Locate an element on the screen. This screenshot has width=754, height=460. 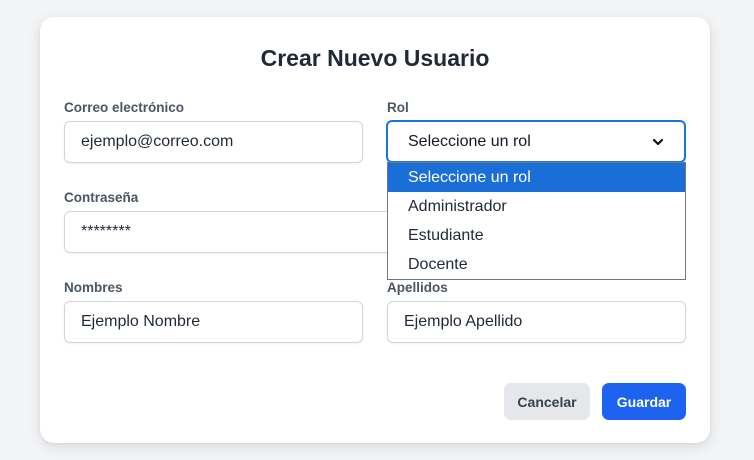
email-field: ejemplo@correo.com is located at coordinates (213, 142).